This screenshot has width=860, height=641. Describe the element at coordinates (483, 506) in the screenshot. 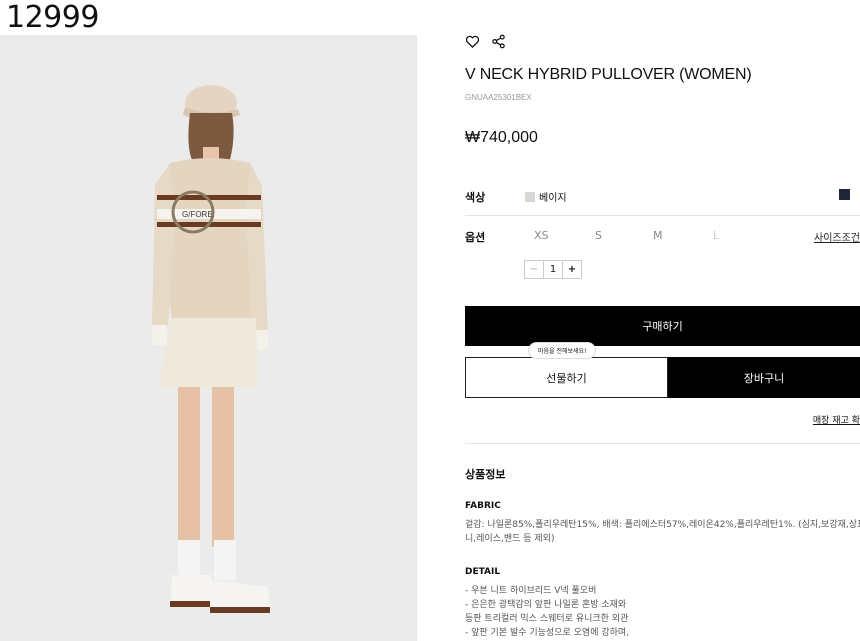

I see `fabric-heading: FABRIC` at that location.